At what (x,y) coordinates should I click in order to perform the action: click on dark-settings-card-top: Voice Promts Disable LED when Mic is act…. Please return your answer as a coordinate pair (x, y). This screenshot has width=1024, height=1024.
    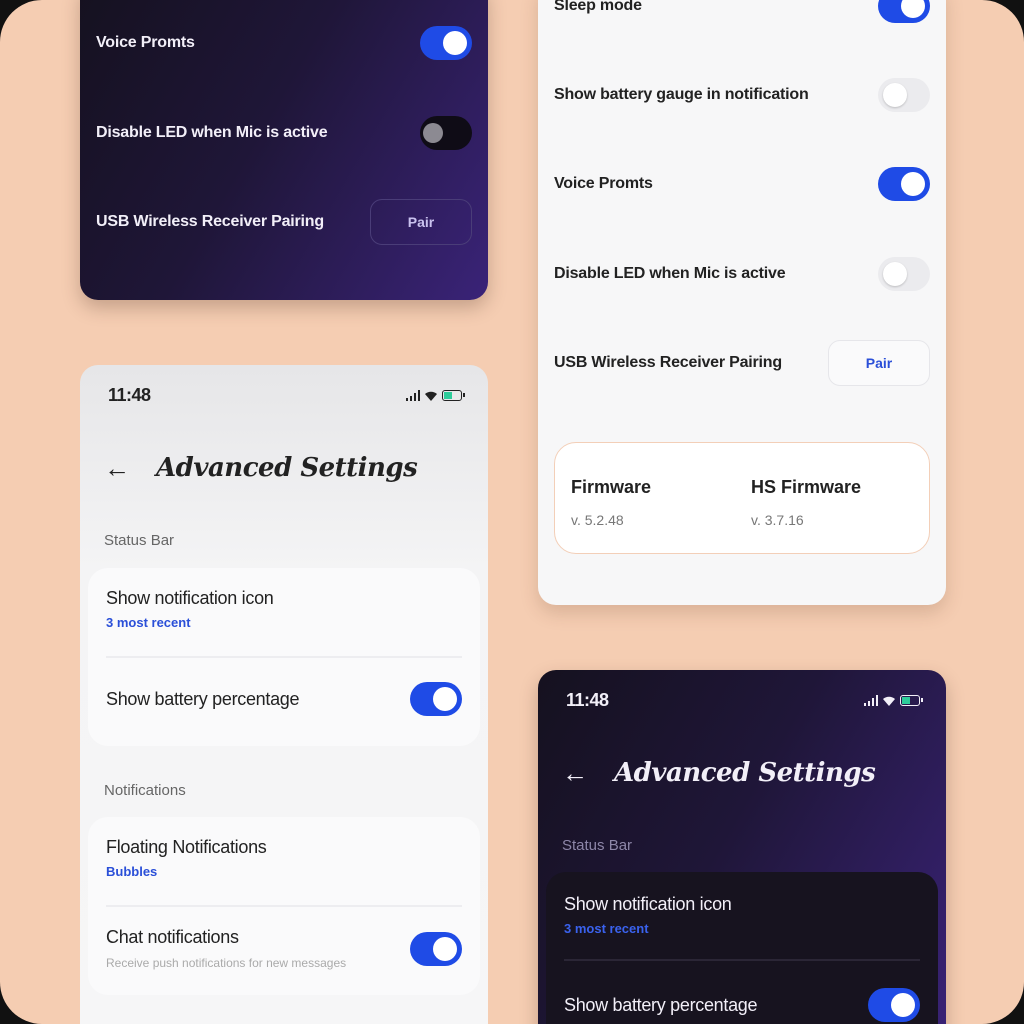
    Looking at the image, I should click on (284, 150).